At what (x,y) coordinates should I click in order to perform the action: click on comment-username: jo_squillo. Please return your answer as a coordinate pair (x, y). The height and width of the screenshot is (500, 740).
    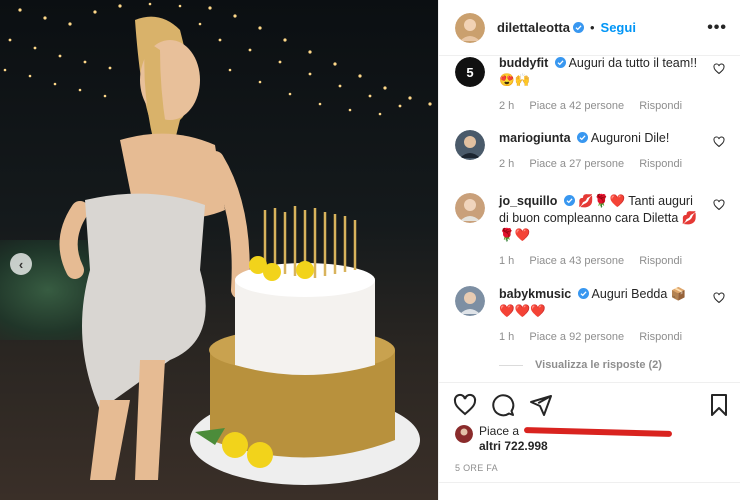
    Looking at the image, I should click on (528, 201).